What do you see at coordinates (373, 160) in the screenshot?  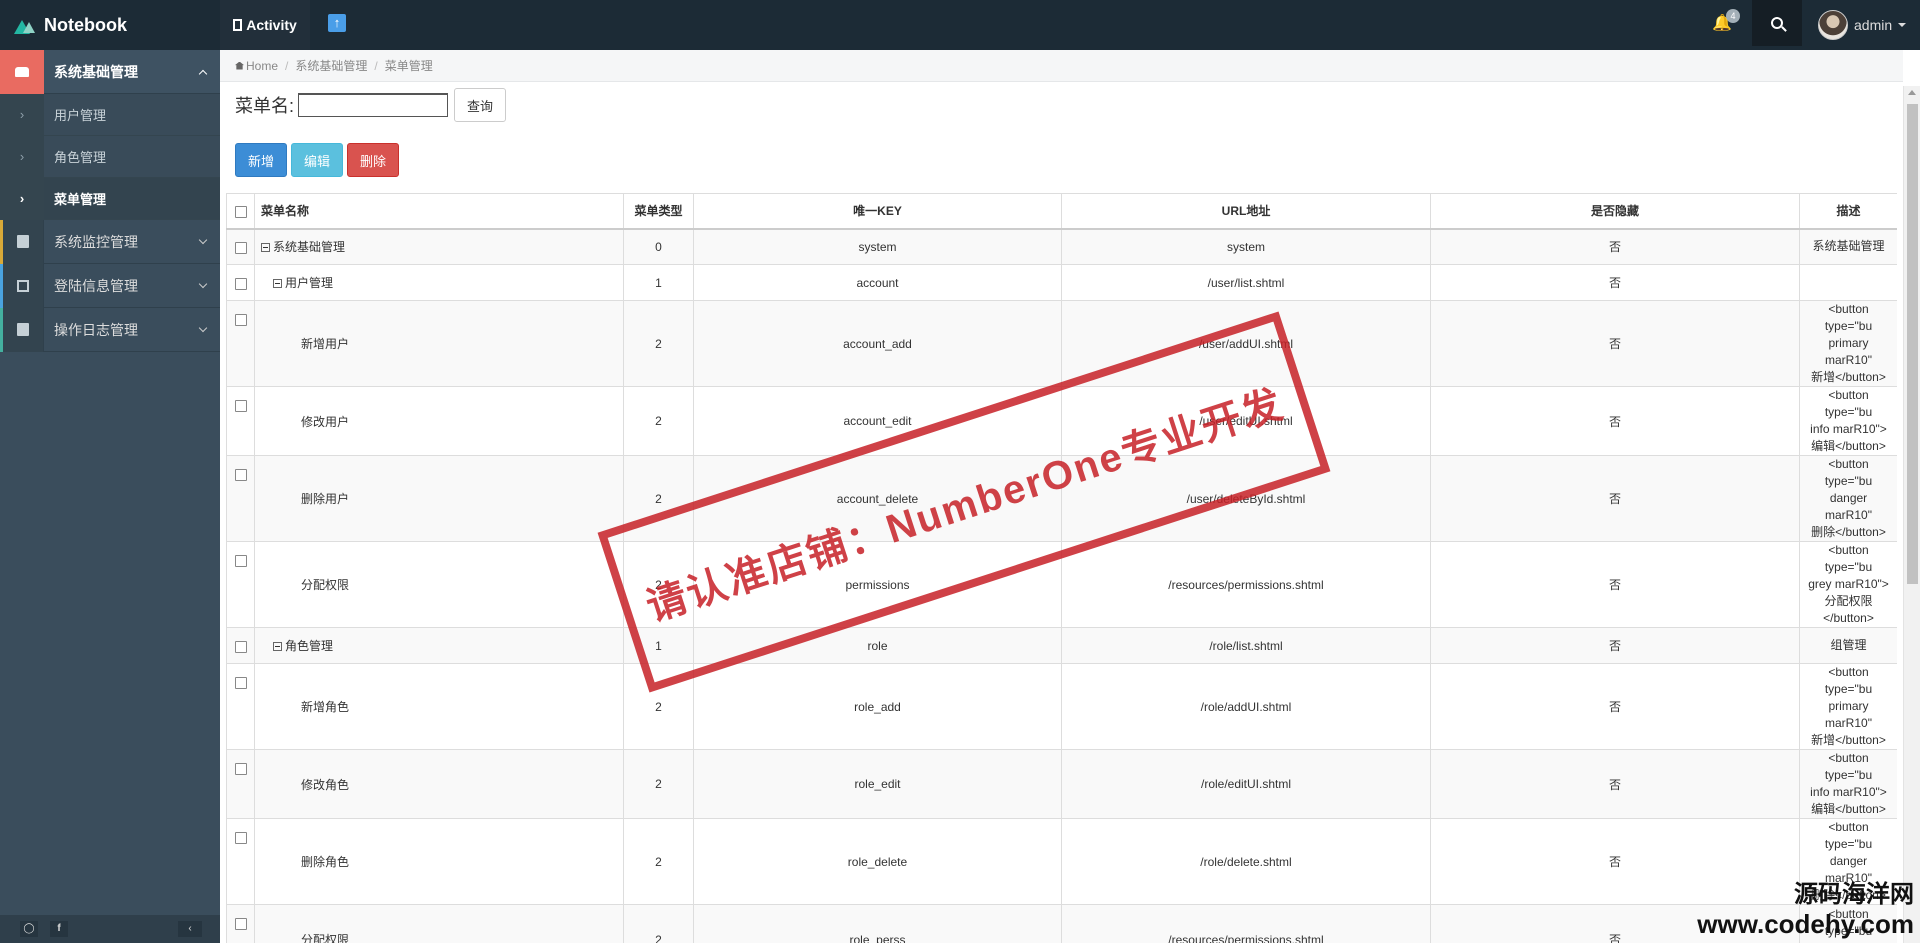 I see `delete-button: 删除` at bounding box center [373, 160].